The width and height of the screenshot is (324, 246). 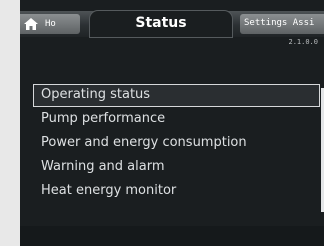 What do you see at coordinates (176, 95) in the screenshot?
I see `menu-item-operating-status: Operating status` at bounding box center [176, 95].